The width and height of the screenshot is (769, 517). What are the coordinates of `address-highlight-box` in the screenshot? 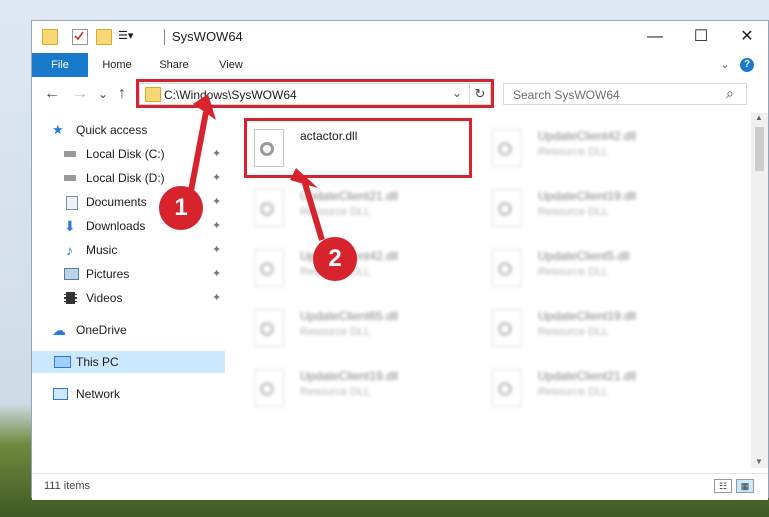 It's located at (315, 93).